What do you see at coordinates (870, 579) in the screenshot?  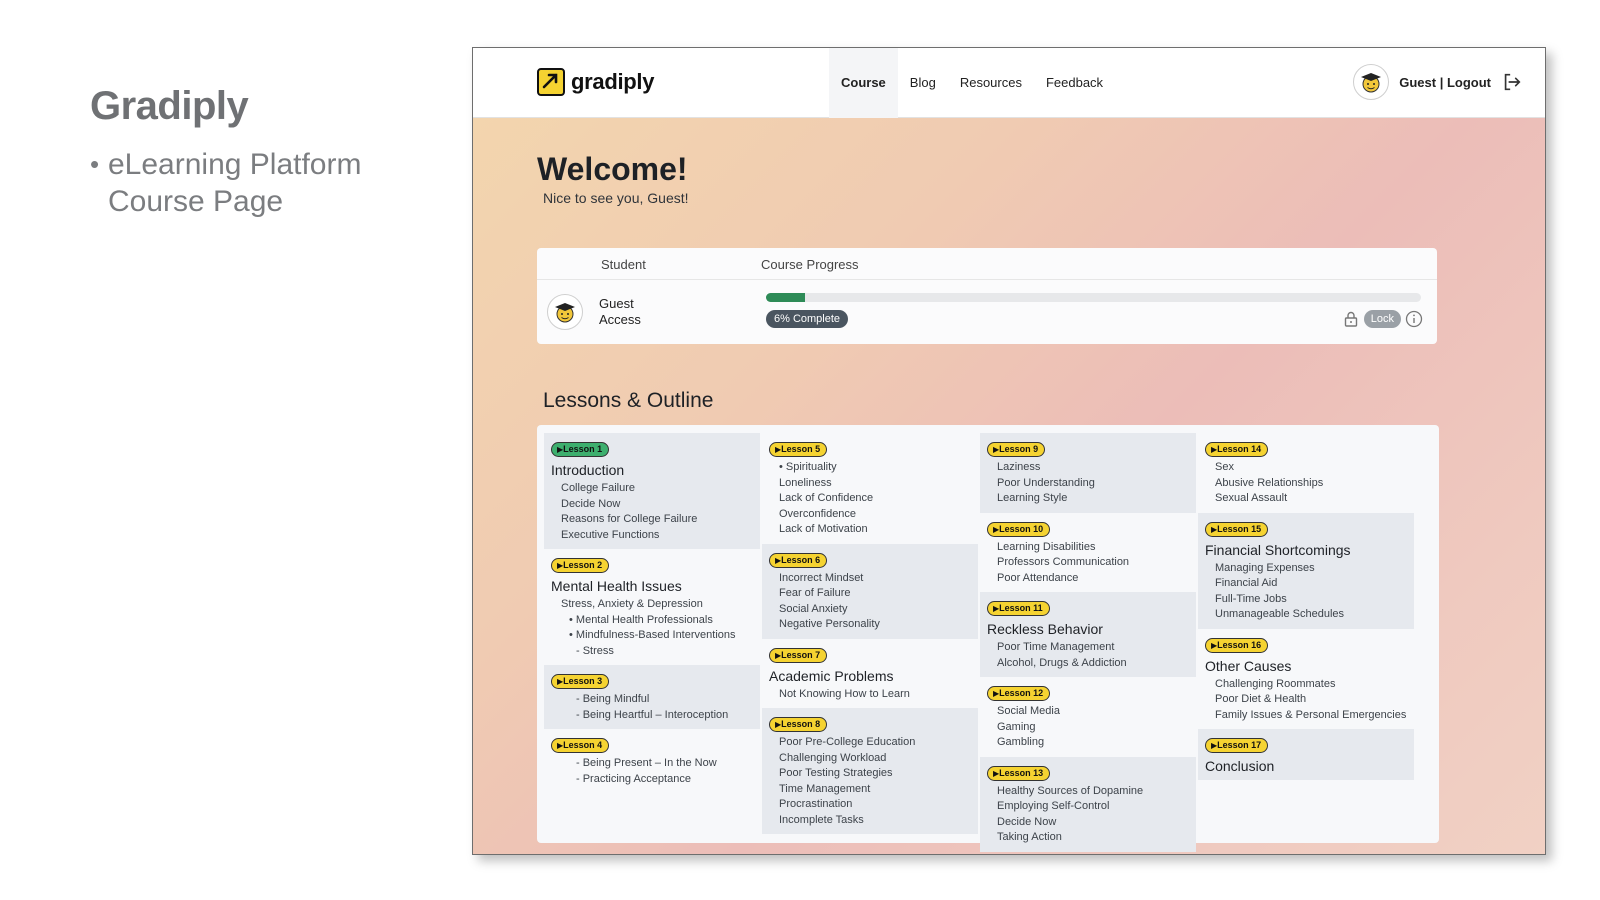 I see `lesson-topic: Incorrect Mindset` at bounding box center [870, 579].